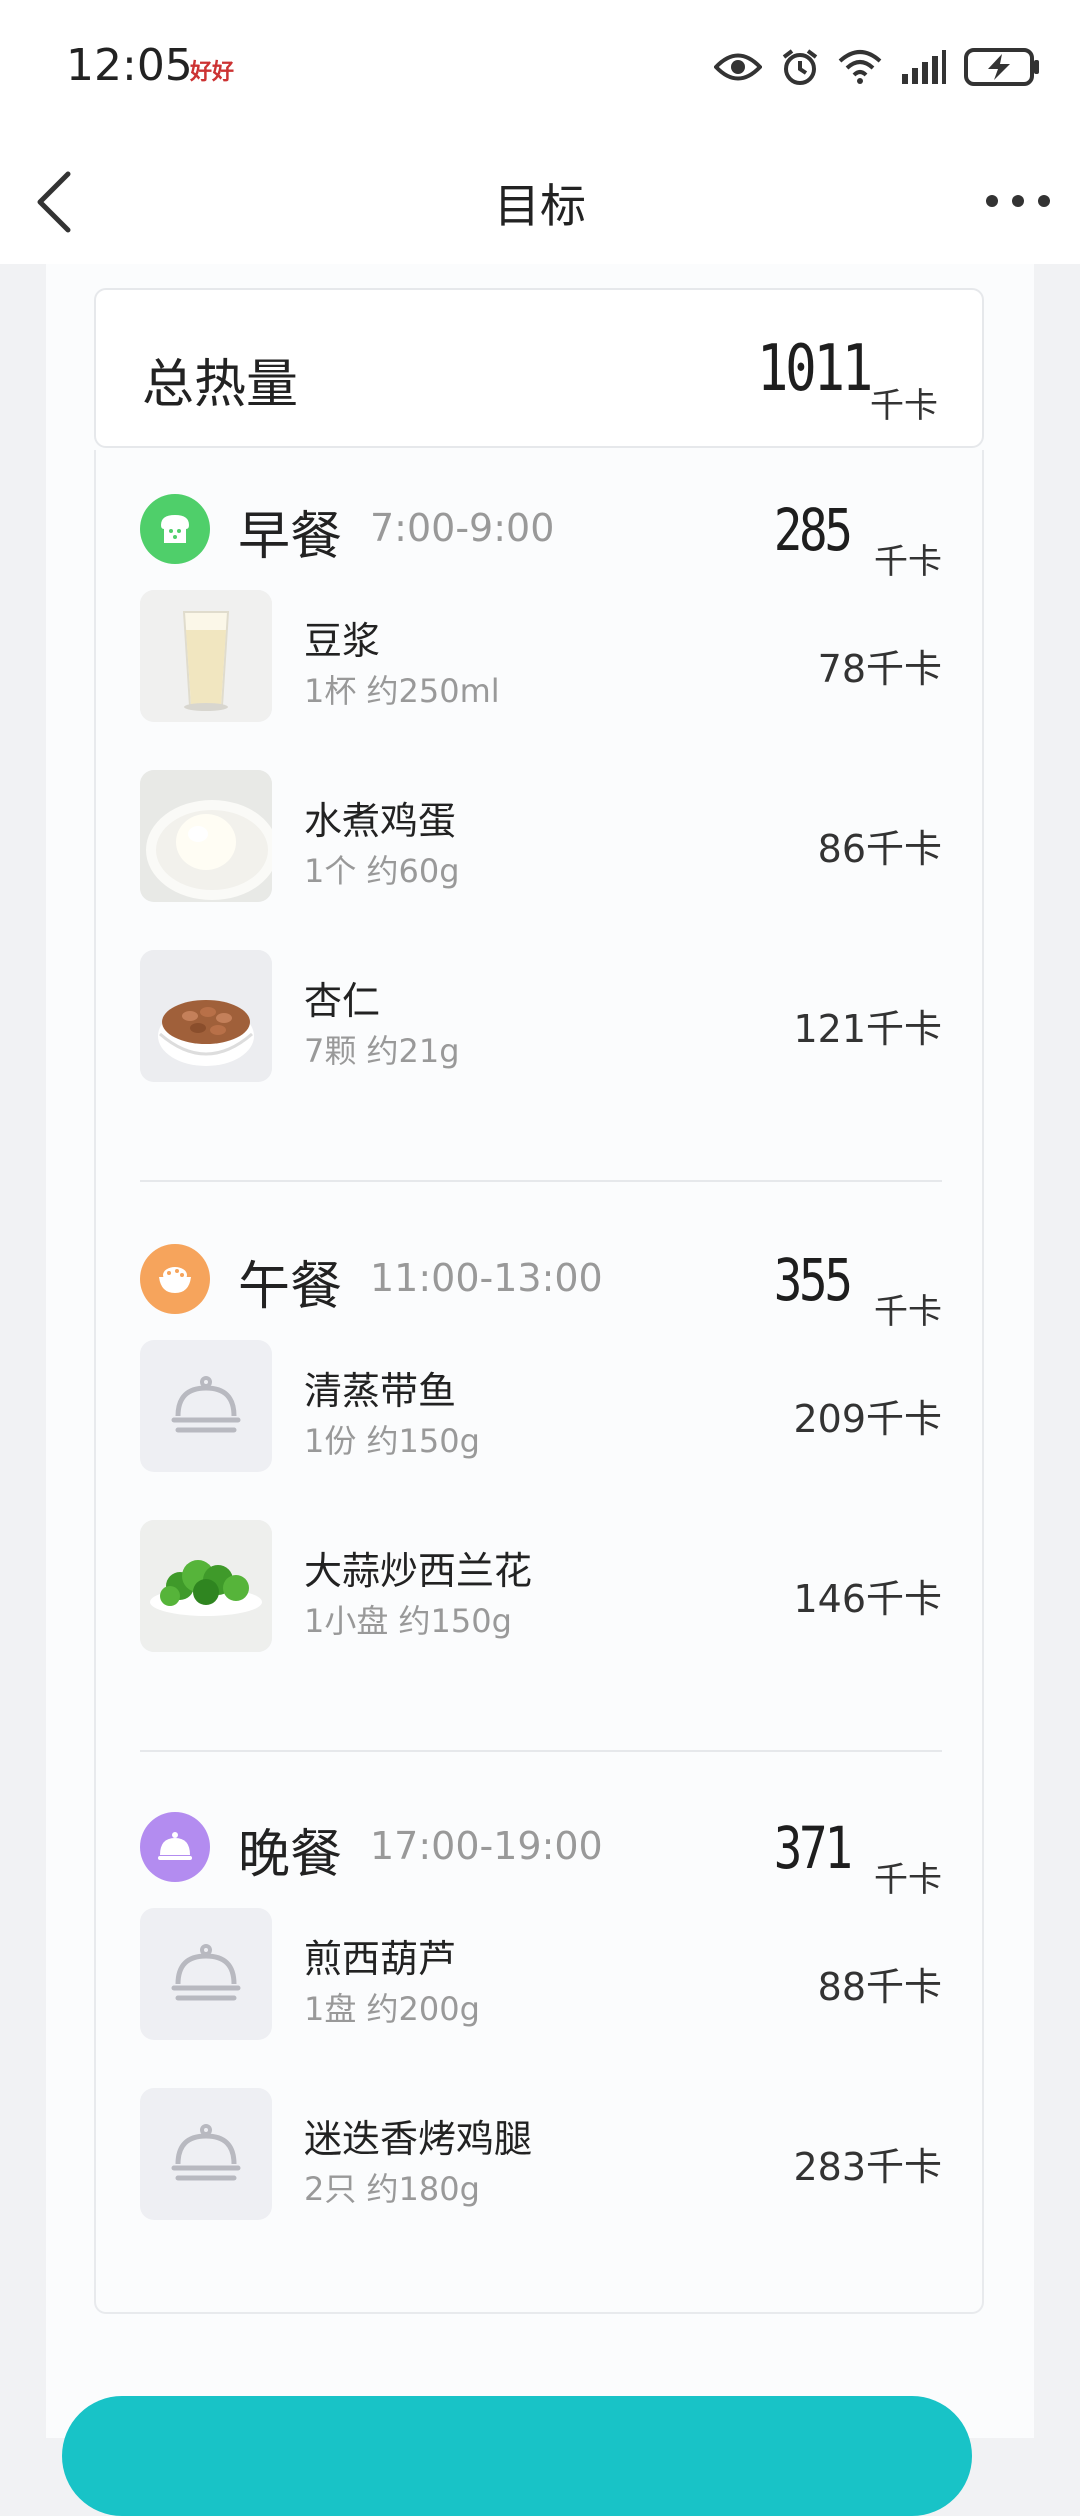 The image size is (1080, 2516). I want to click on food-portion: 2只 约180g, so click(392, 2189).